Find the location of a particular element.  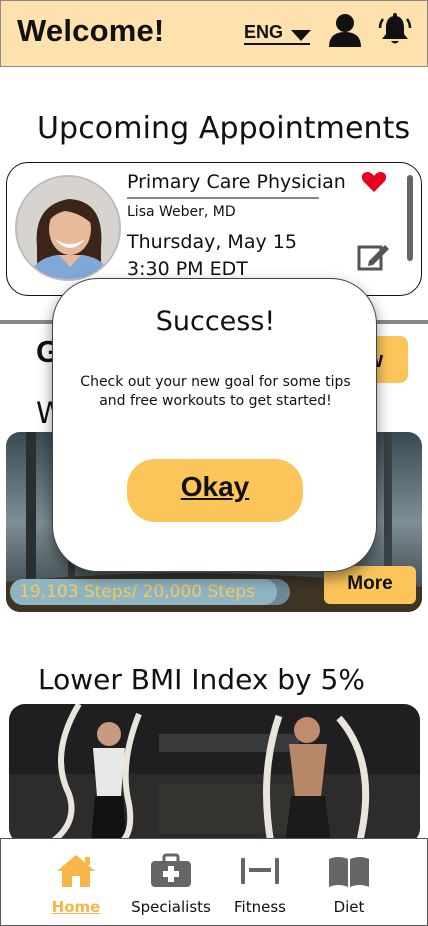

doctor-avatar is located at coordinates (68, 228).